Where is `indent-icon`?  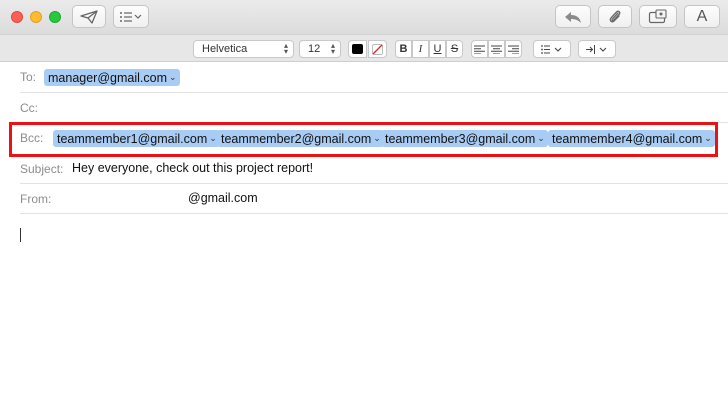 indent-icon is located at coordinates (596, 49).